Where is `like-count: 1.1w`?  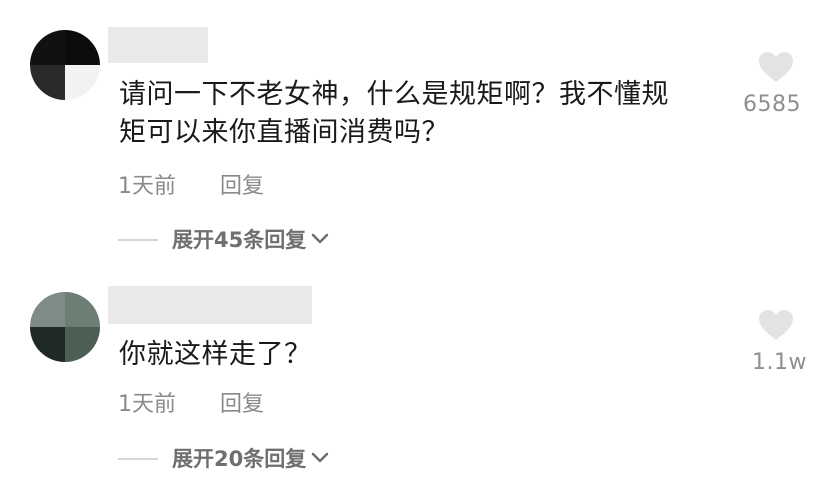 like-count: 1.1w is located at coordinates (779, 362).